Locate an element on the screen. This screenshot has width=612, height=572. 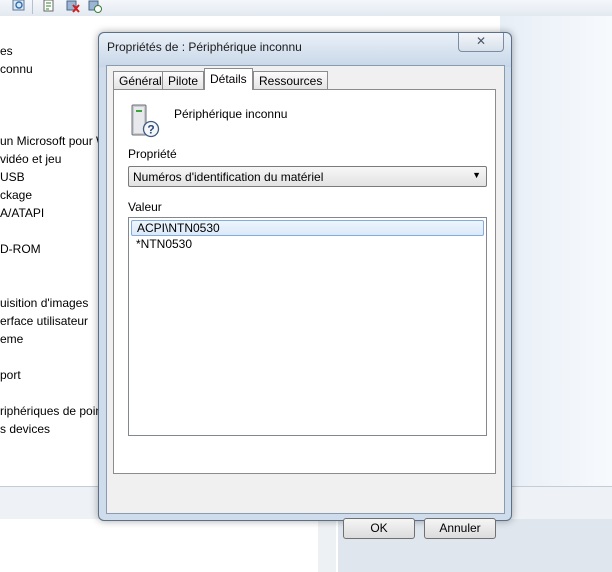
tree-item: eme is located at coordinates (11, 339).